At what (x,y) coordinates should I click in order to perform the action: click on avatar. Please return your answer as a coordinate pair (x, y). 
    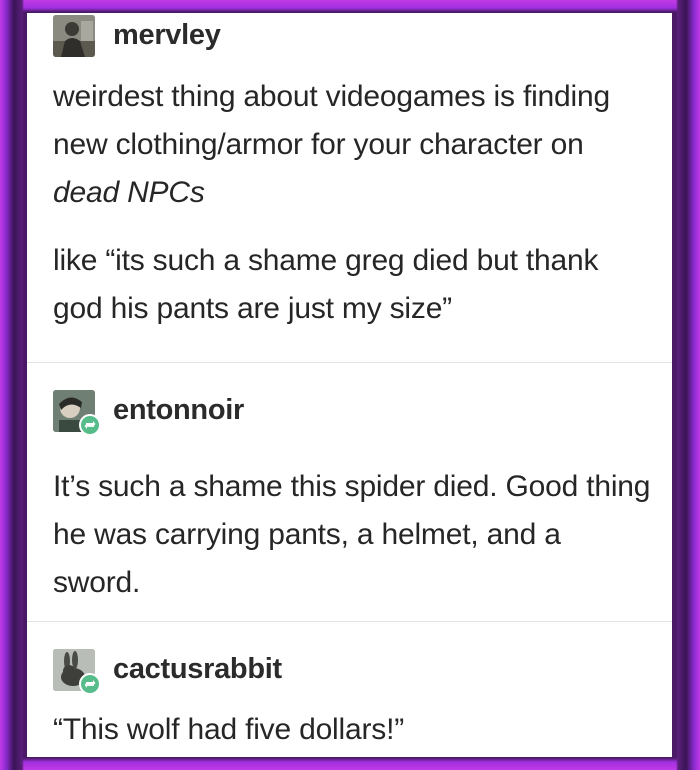
    Looking at the image, I should click on (74, 36).